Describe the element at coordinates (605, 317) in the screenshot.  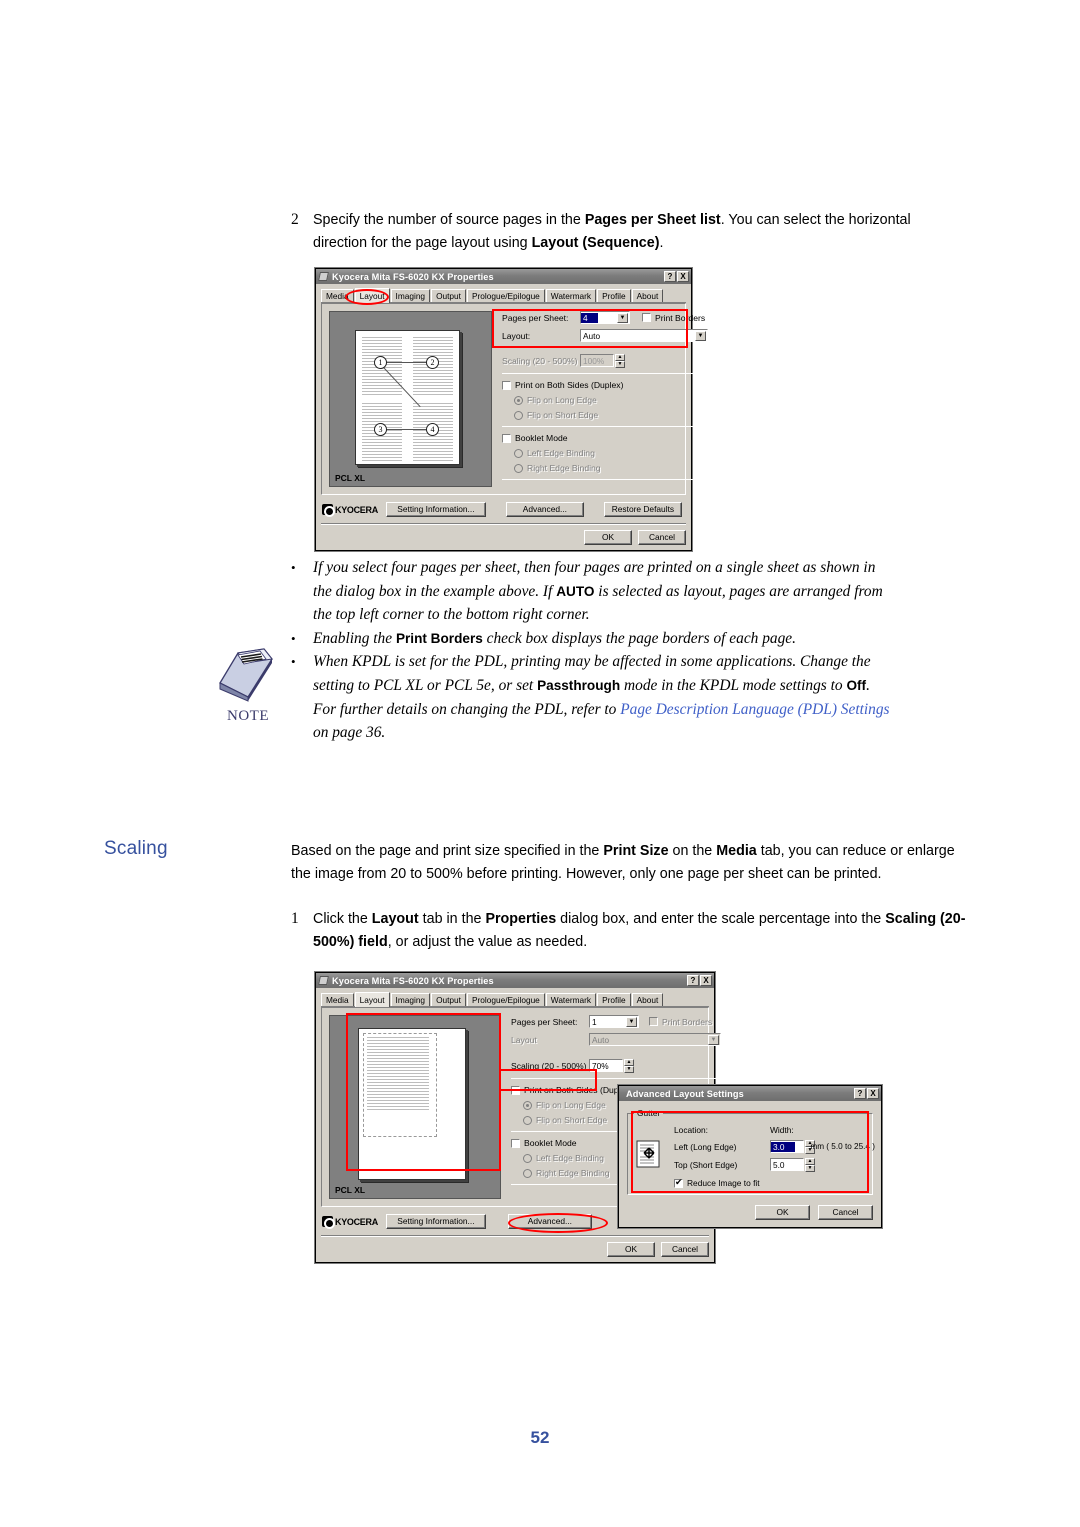
I see `pages-per-sheet-select: 4 ▼` at that location.